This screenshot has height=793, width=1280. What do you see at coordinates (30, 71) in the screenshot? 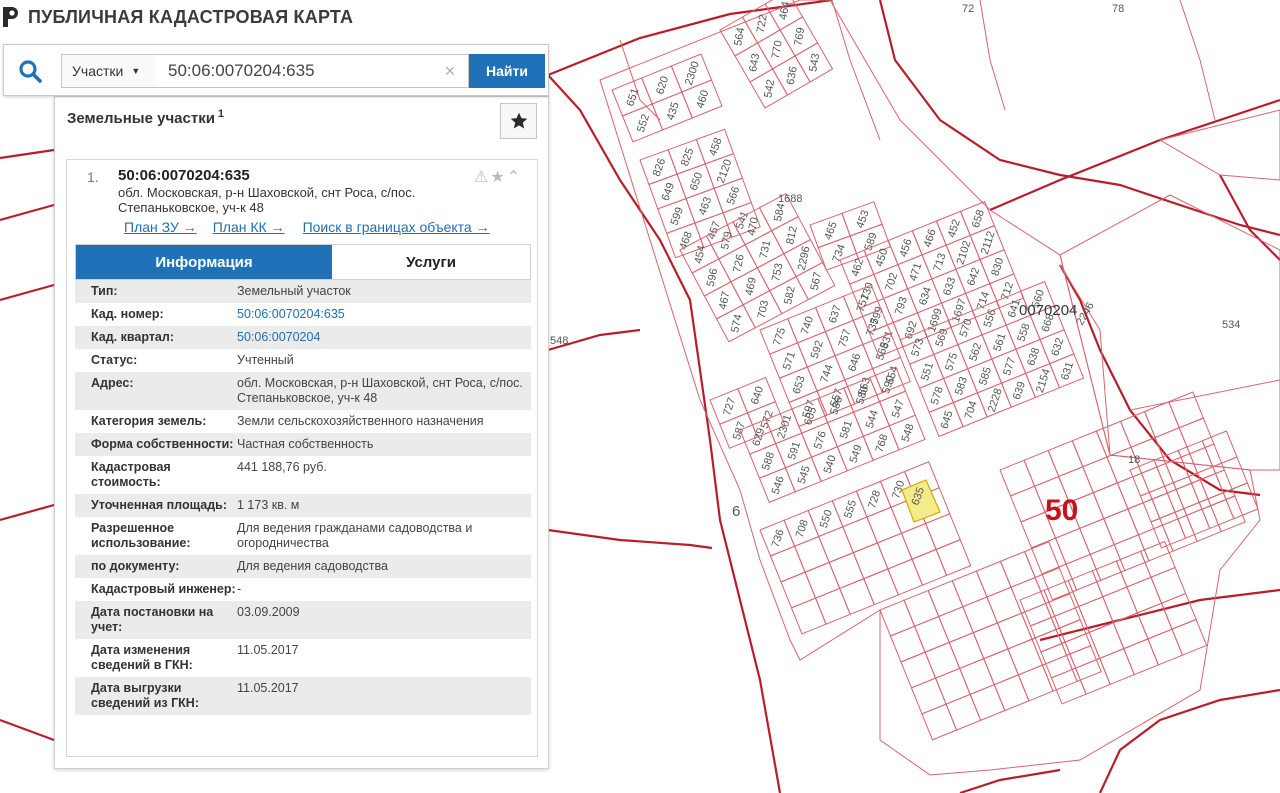
I see `search-icon` at bounding box center [30, 71].